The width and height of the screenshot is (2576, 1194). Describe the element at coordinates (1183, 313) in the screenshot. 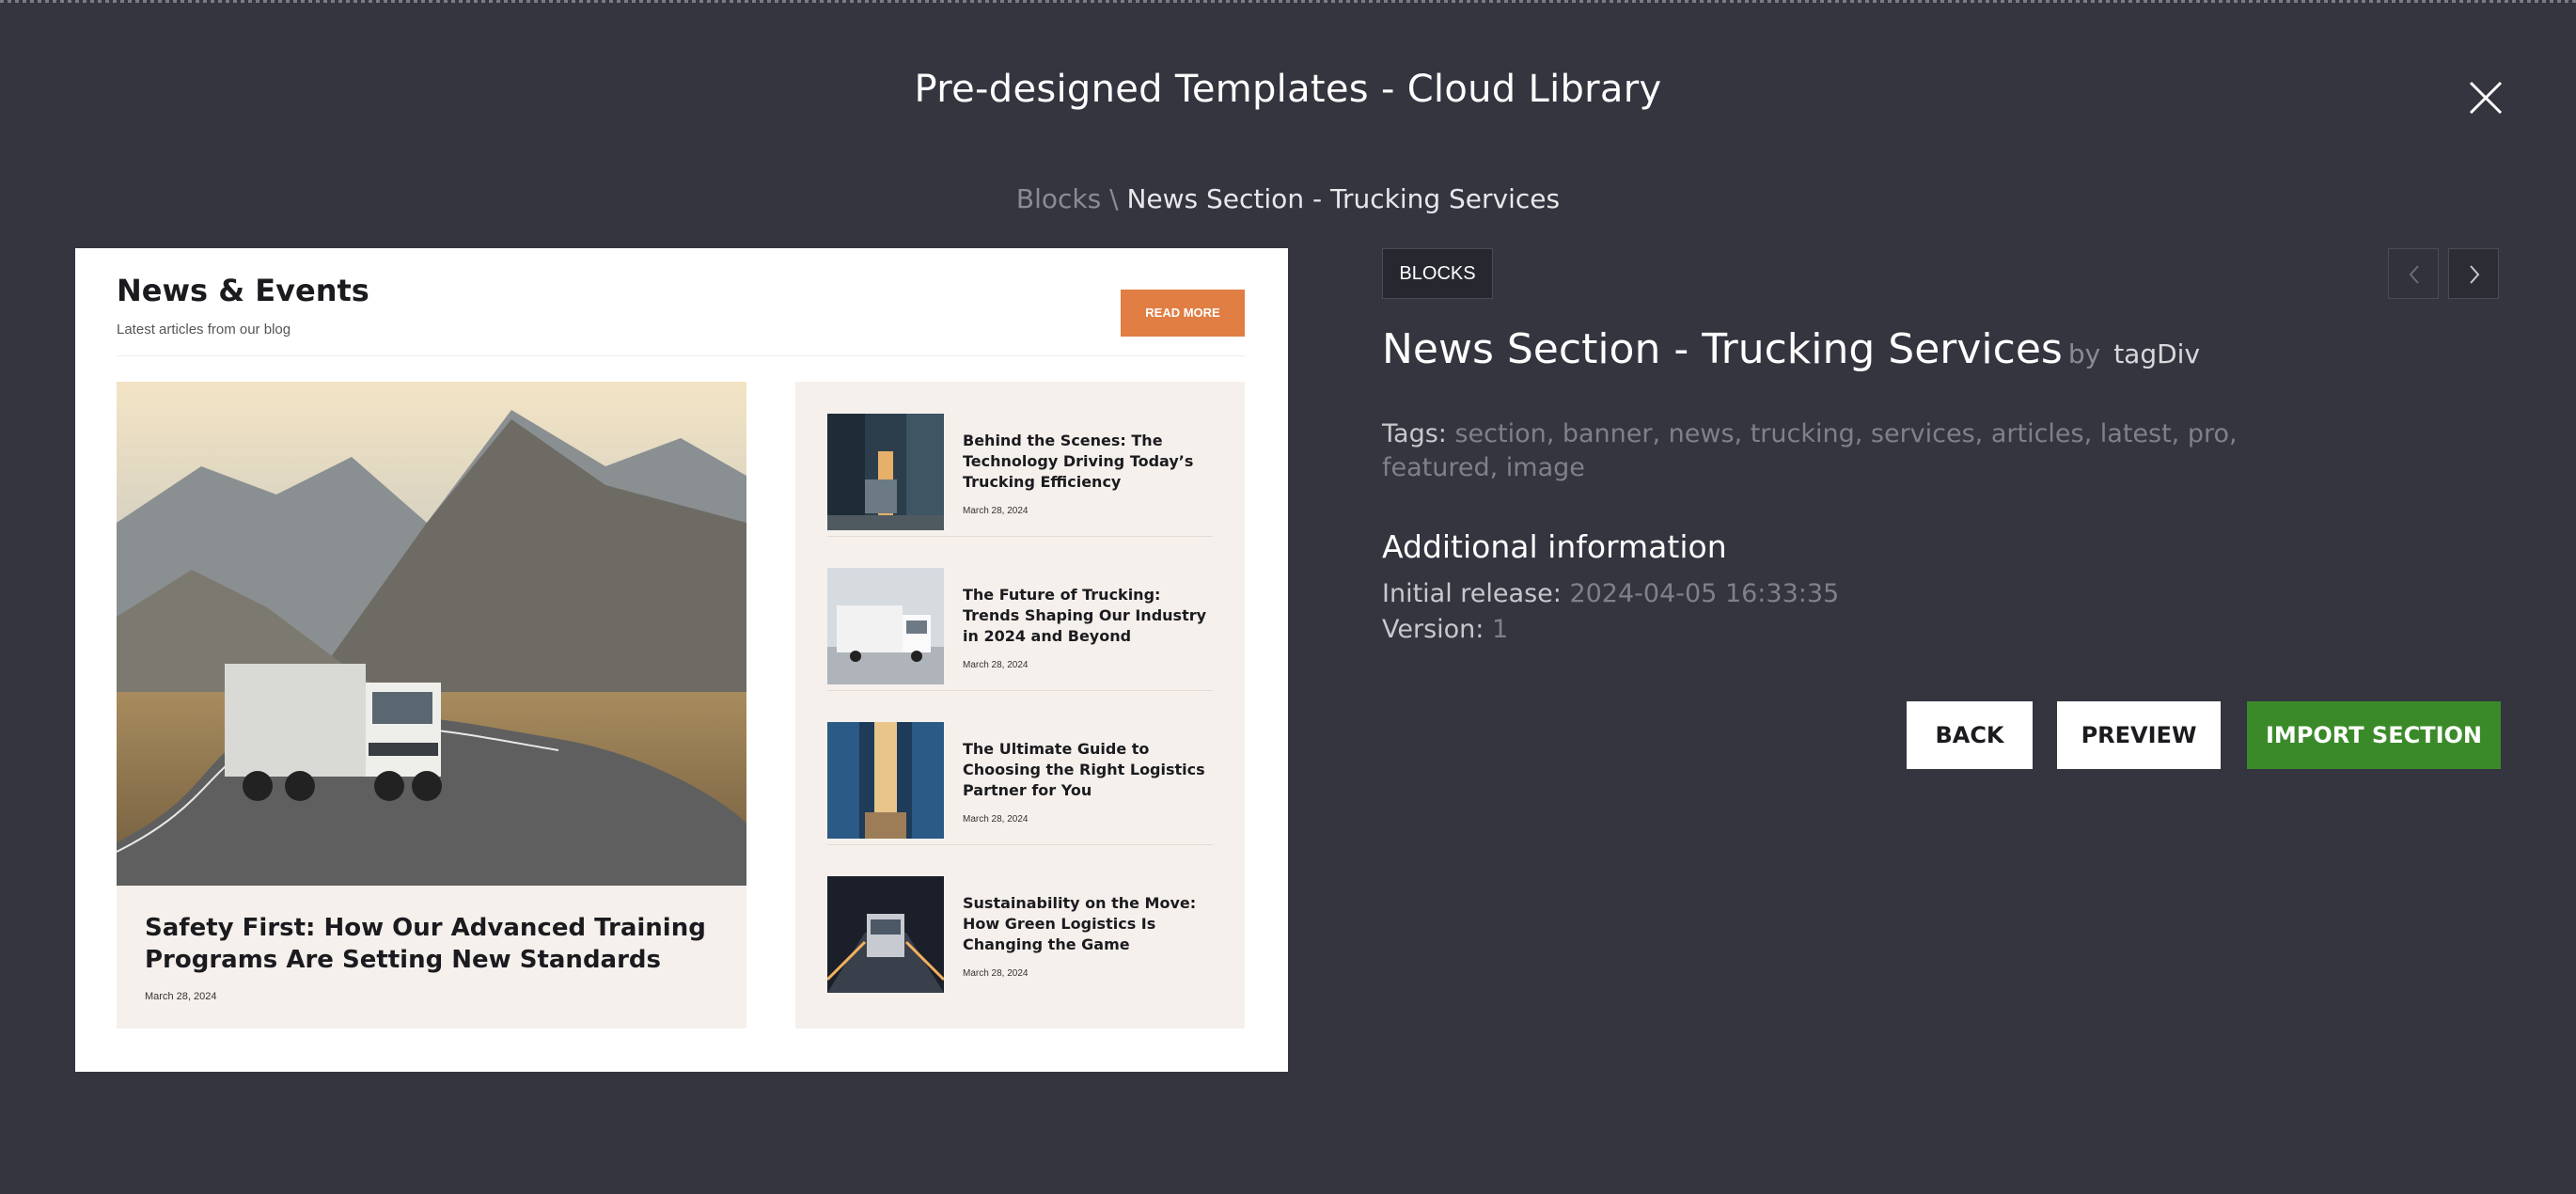

I see `preview-read-more-button: READ MORE` at that location.